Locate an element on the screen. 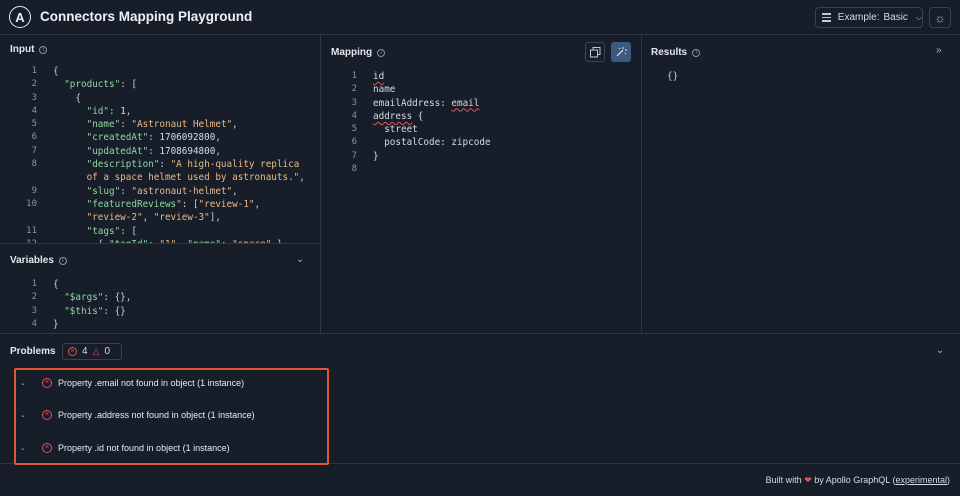  code-line: of a space helmet used by astronauts.", is located at coordinates (184, 177).